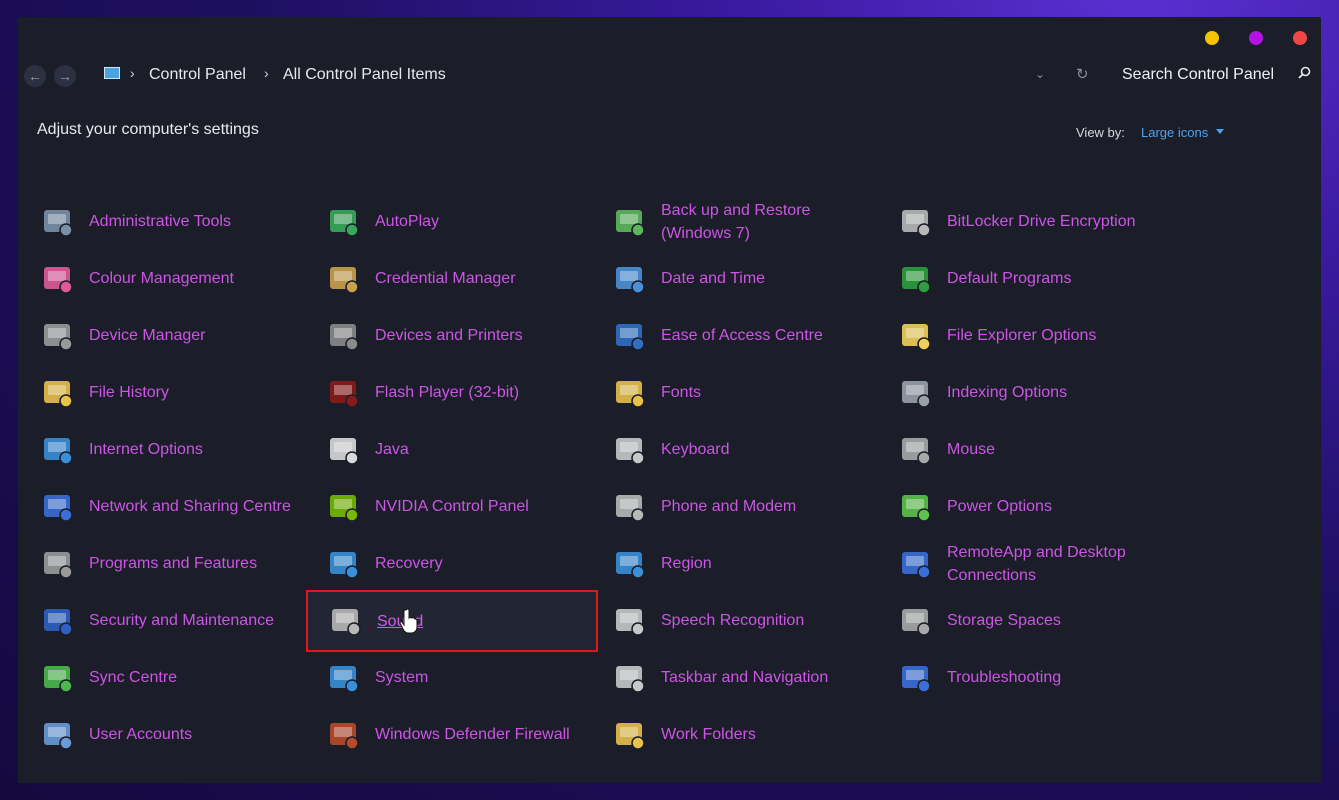  I want to click on control-panel-item: Keyboard, so click(733, 449).